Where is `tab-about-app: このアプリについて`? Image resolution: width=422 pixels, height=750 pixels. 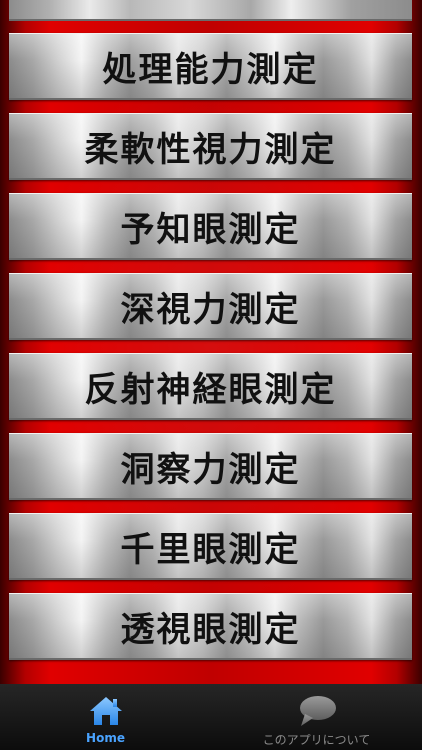
tab-about-app: このアプリについて is located at coordinates (316, 717).